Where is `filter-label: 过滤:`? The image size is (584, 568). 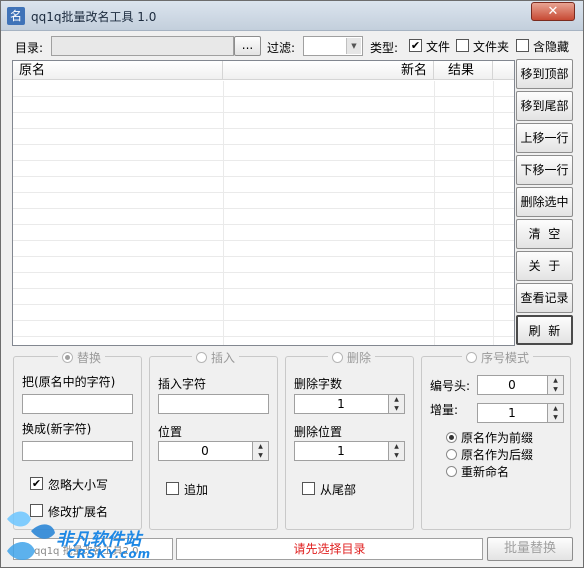
filter-label: 过滤: is located at coordinates (281, 48).